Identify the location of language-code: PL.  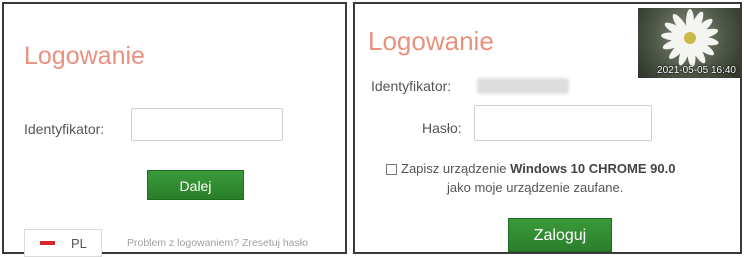
(79, 243).